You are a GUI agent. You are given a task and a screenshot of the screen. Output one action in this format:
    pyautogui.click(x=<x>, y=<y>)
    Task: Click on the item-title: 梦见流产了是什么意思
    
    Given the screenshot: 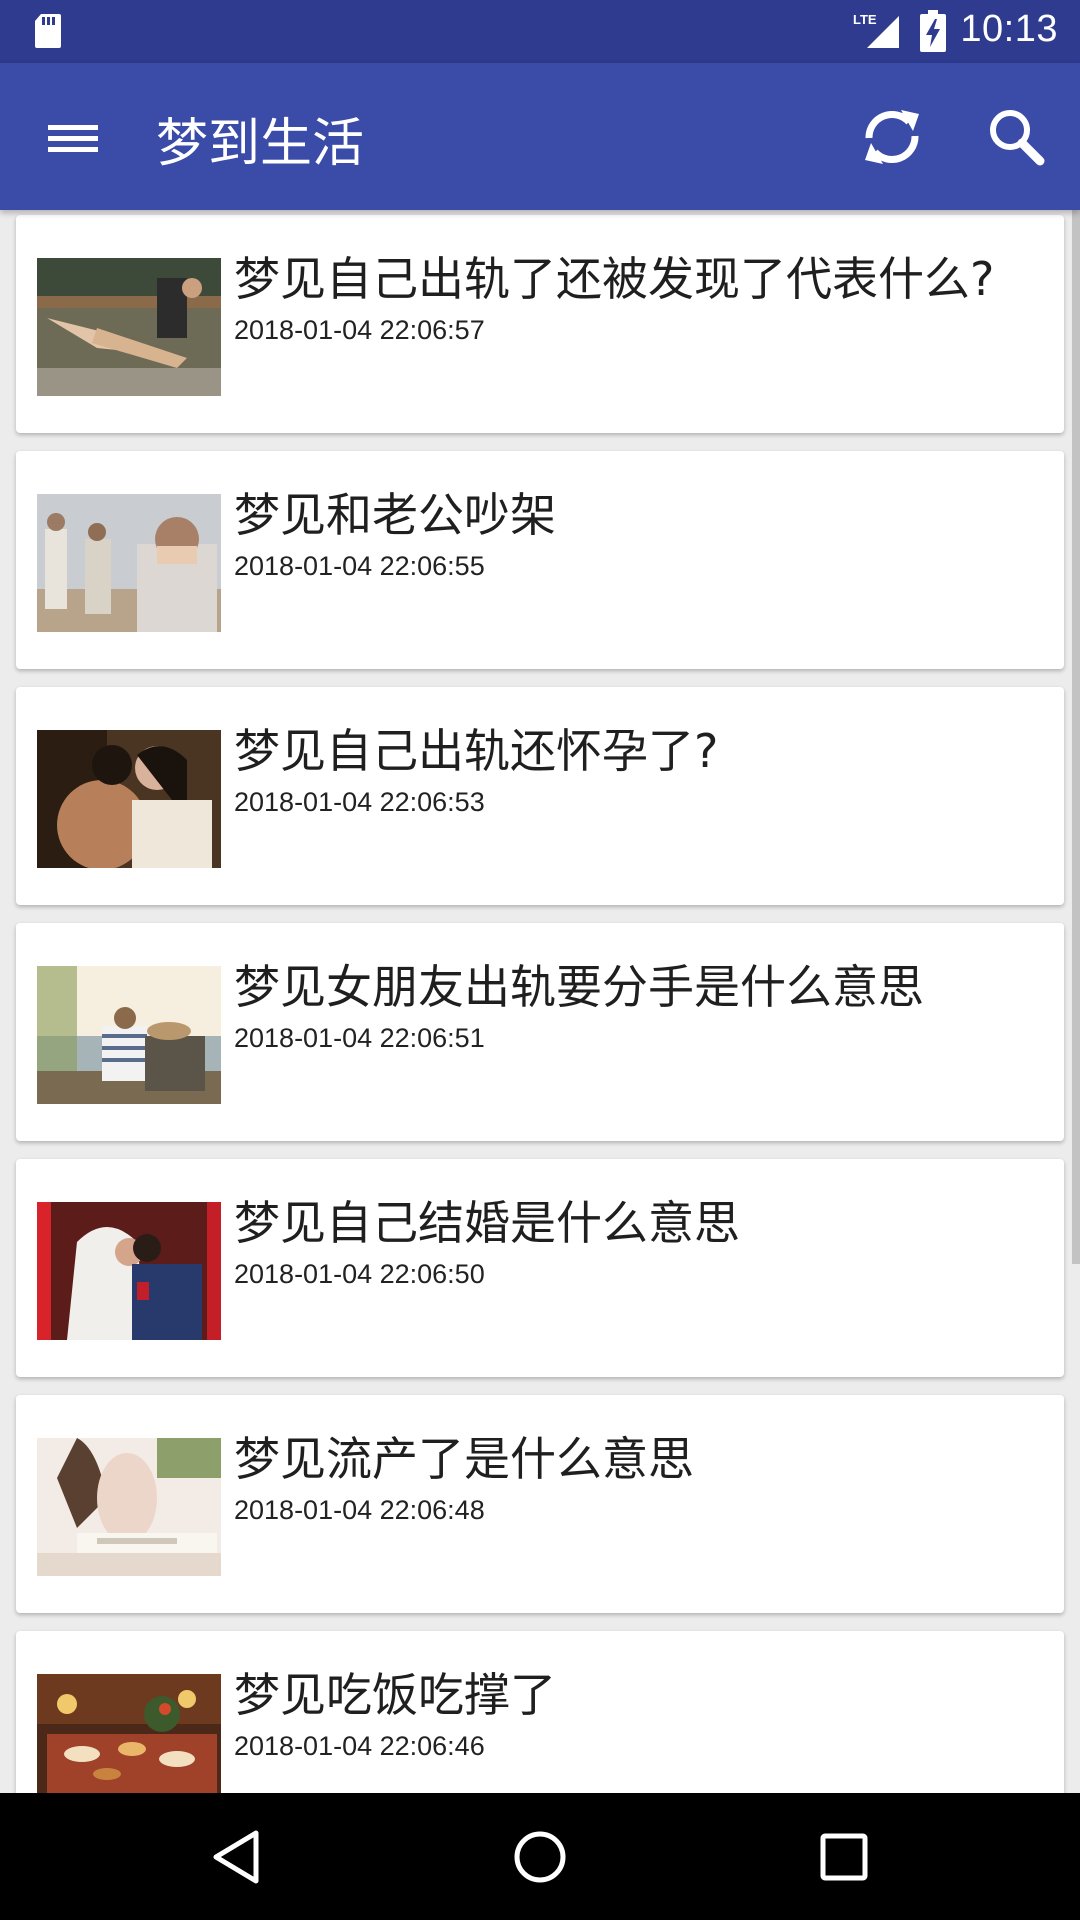 What is the action you would take?
    pyautogui.click(x=464, y=1459)
    